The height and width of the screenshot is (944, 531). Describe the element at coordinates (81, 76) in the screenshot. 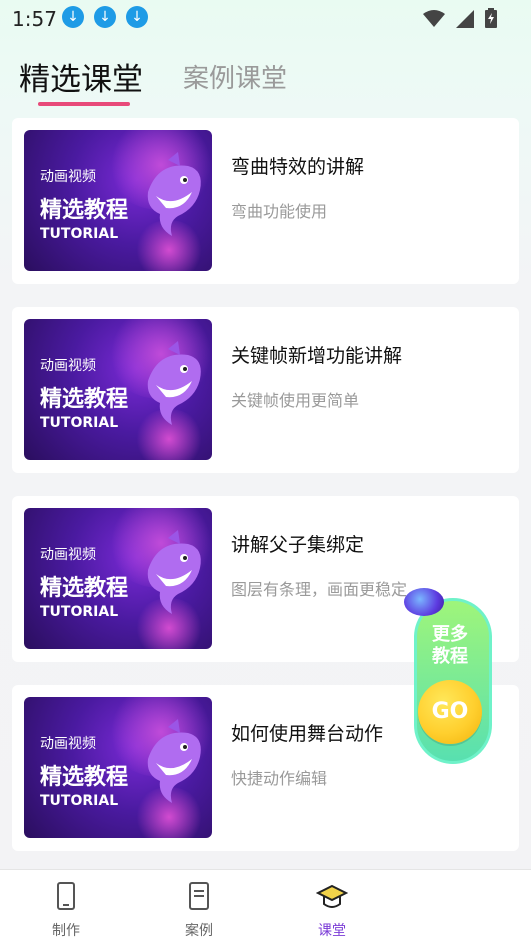

I see `tab-featured: 精选课堂` at that location.